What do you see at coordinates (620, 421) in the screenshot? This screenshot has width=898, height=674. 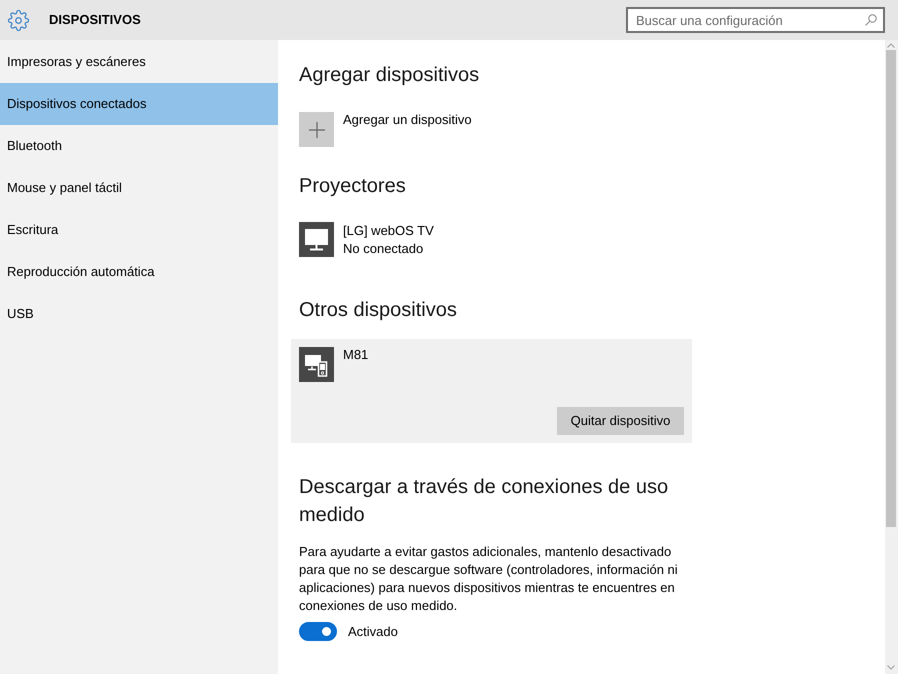 I see `remove-device-button: Quitar dispositivo` at bounding box center [620, 421].